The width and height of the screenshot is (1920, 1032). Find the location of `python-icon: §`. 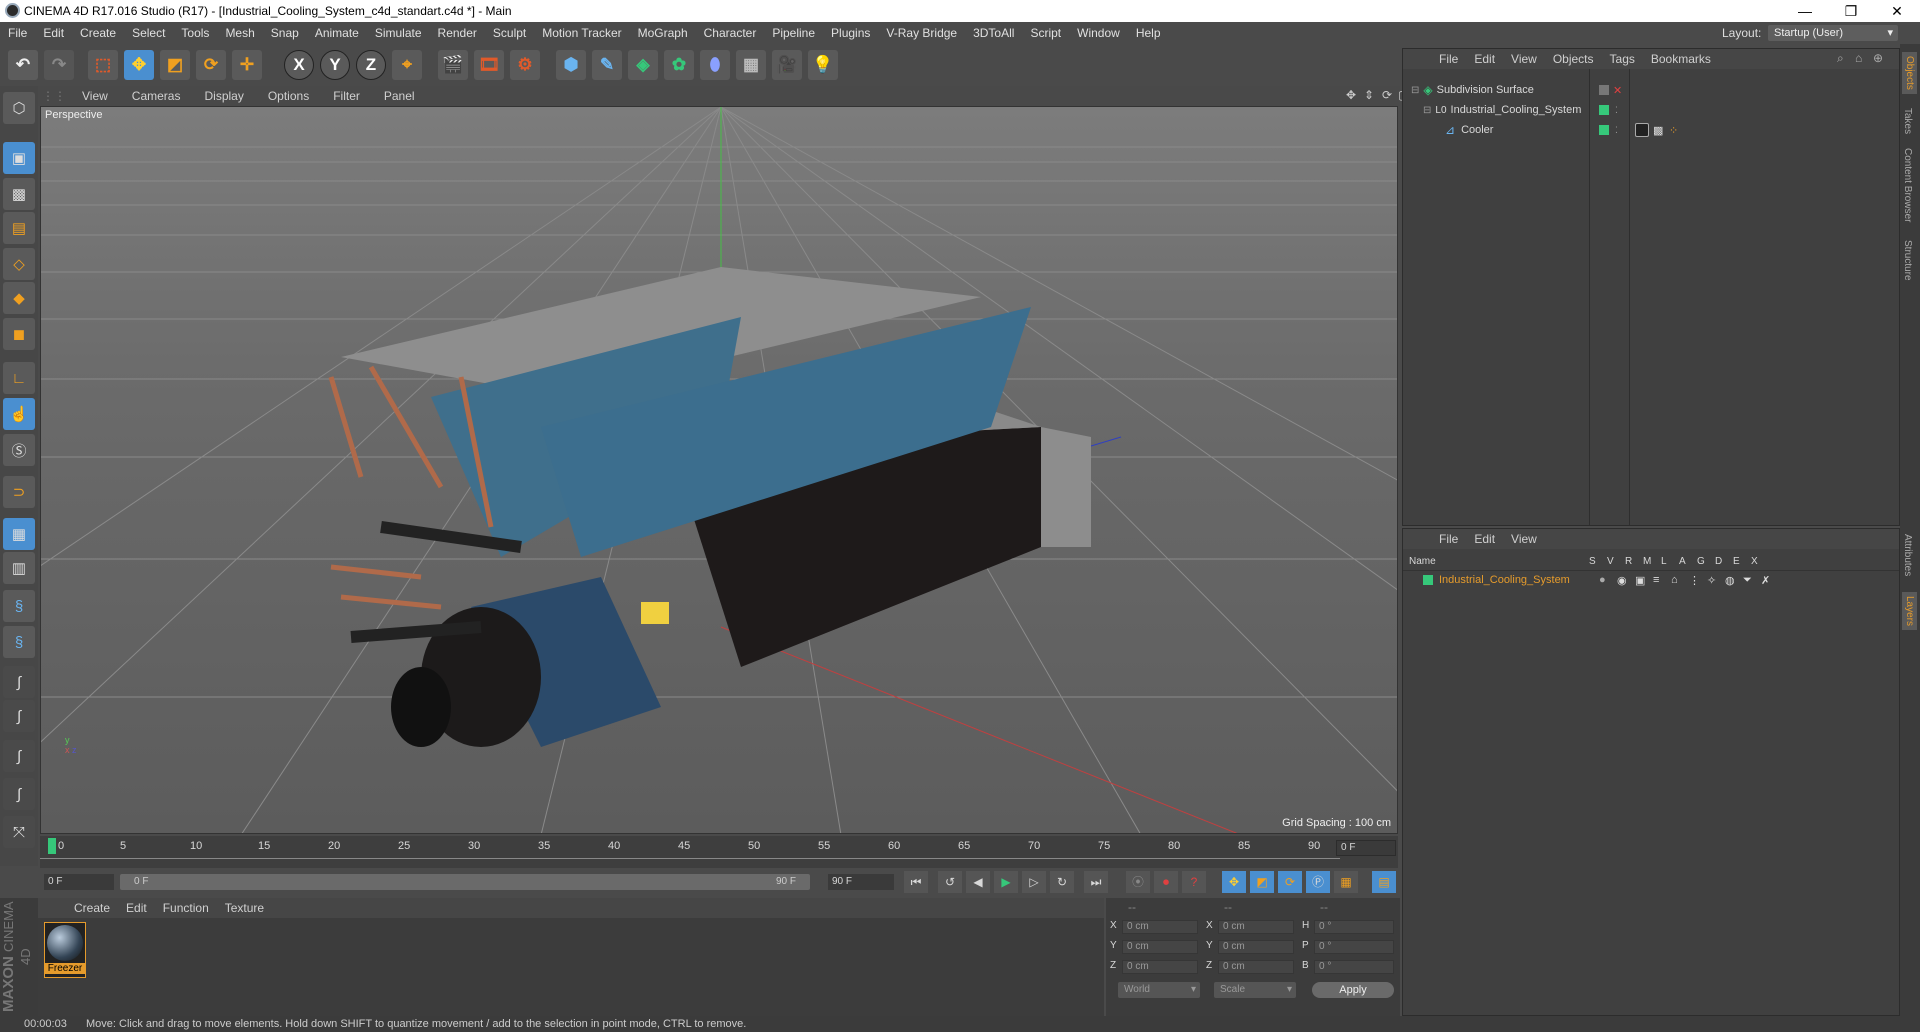

python-icon: § is located at coordinates (19, 606).